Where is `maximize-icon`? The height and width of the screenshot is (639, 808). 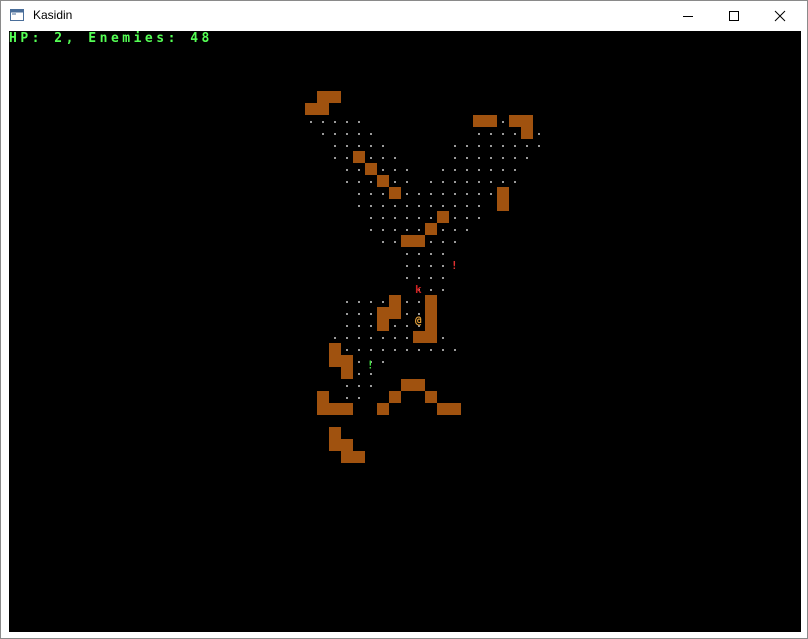 maximize-icon is located at coordinates (734, 16).